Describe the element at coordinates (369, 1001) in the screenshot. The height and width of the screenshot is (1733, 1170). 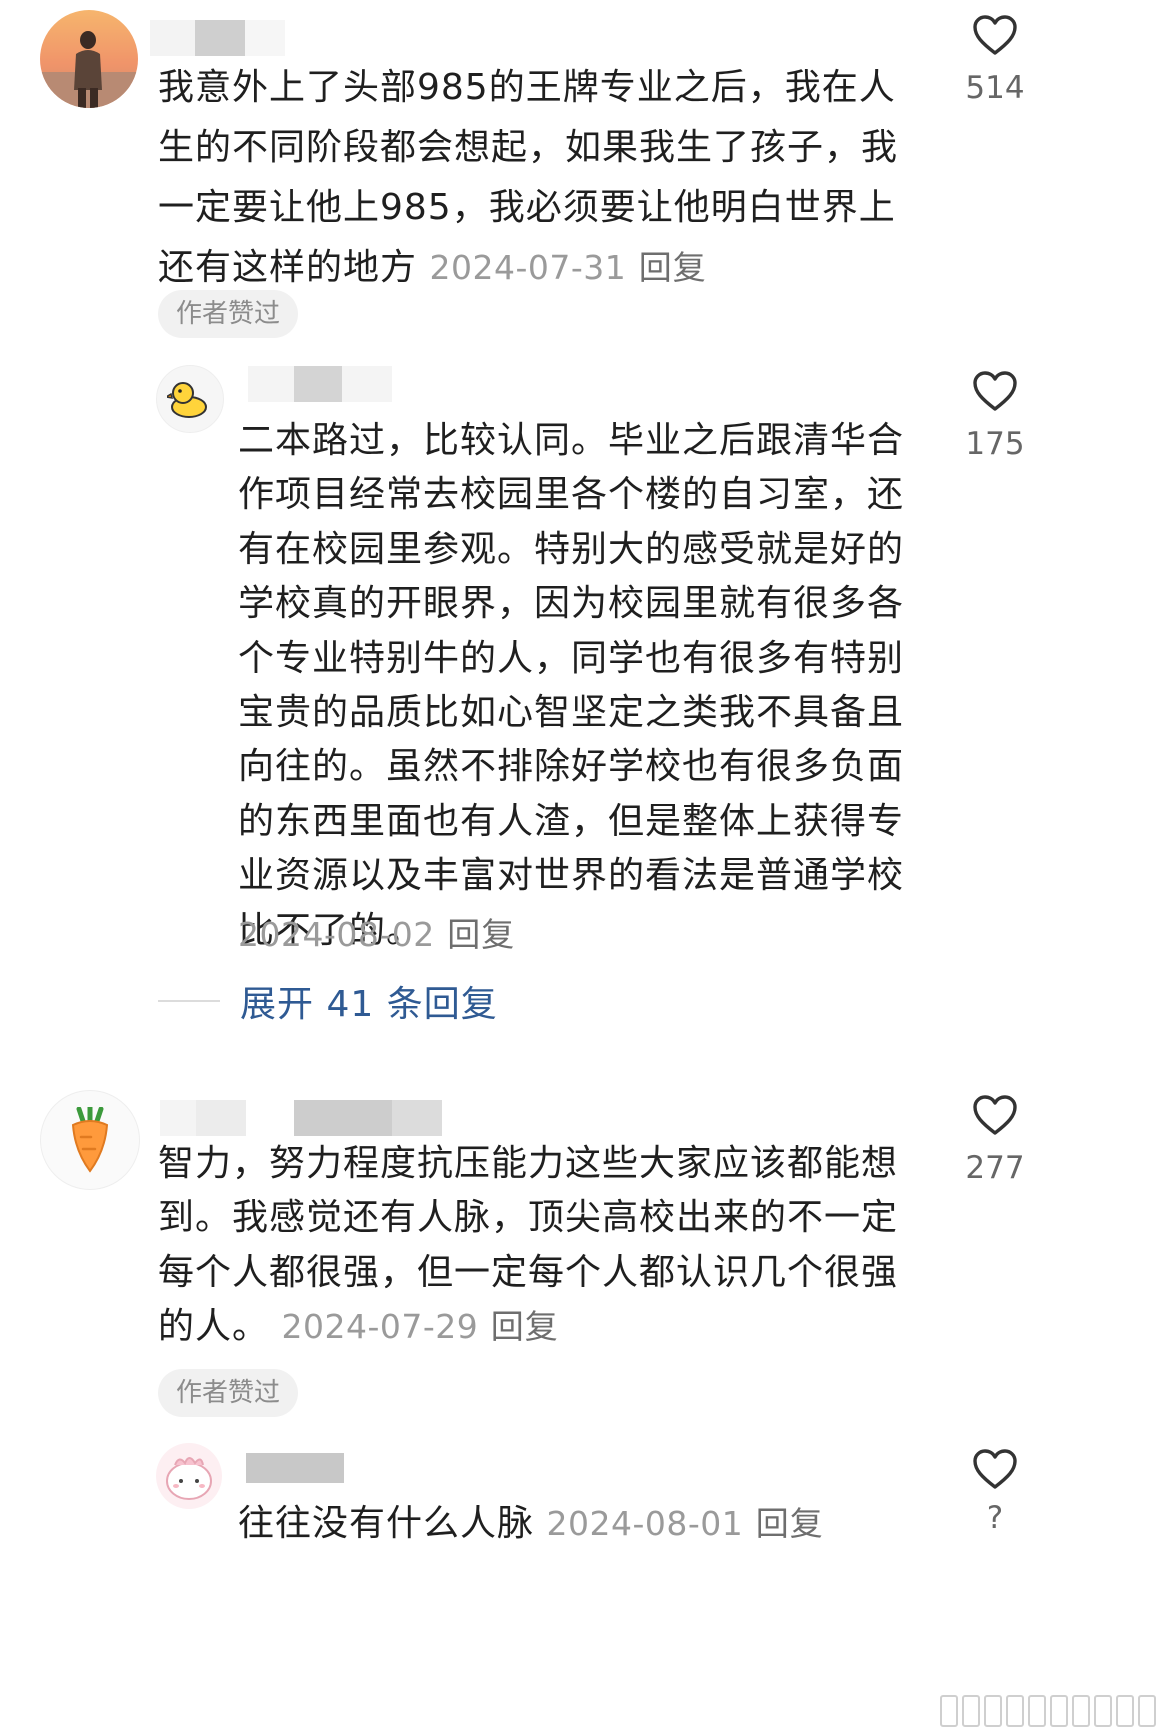
I see `expand-replies-label: 展开 41 条回复` at that location.